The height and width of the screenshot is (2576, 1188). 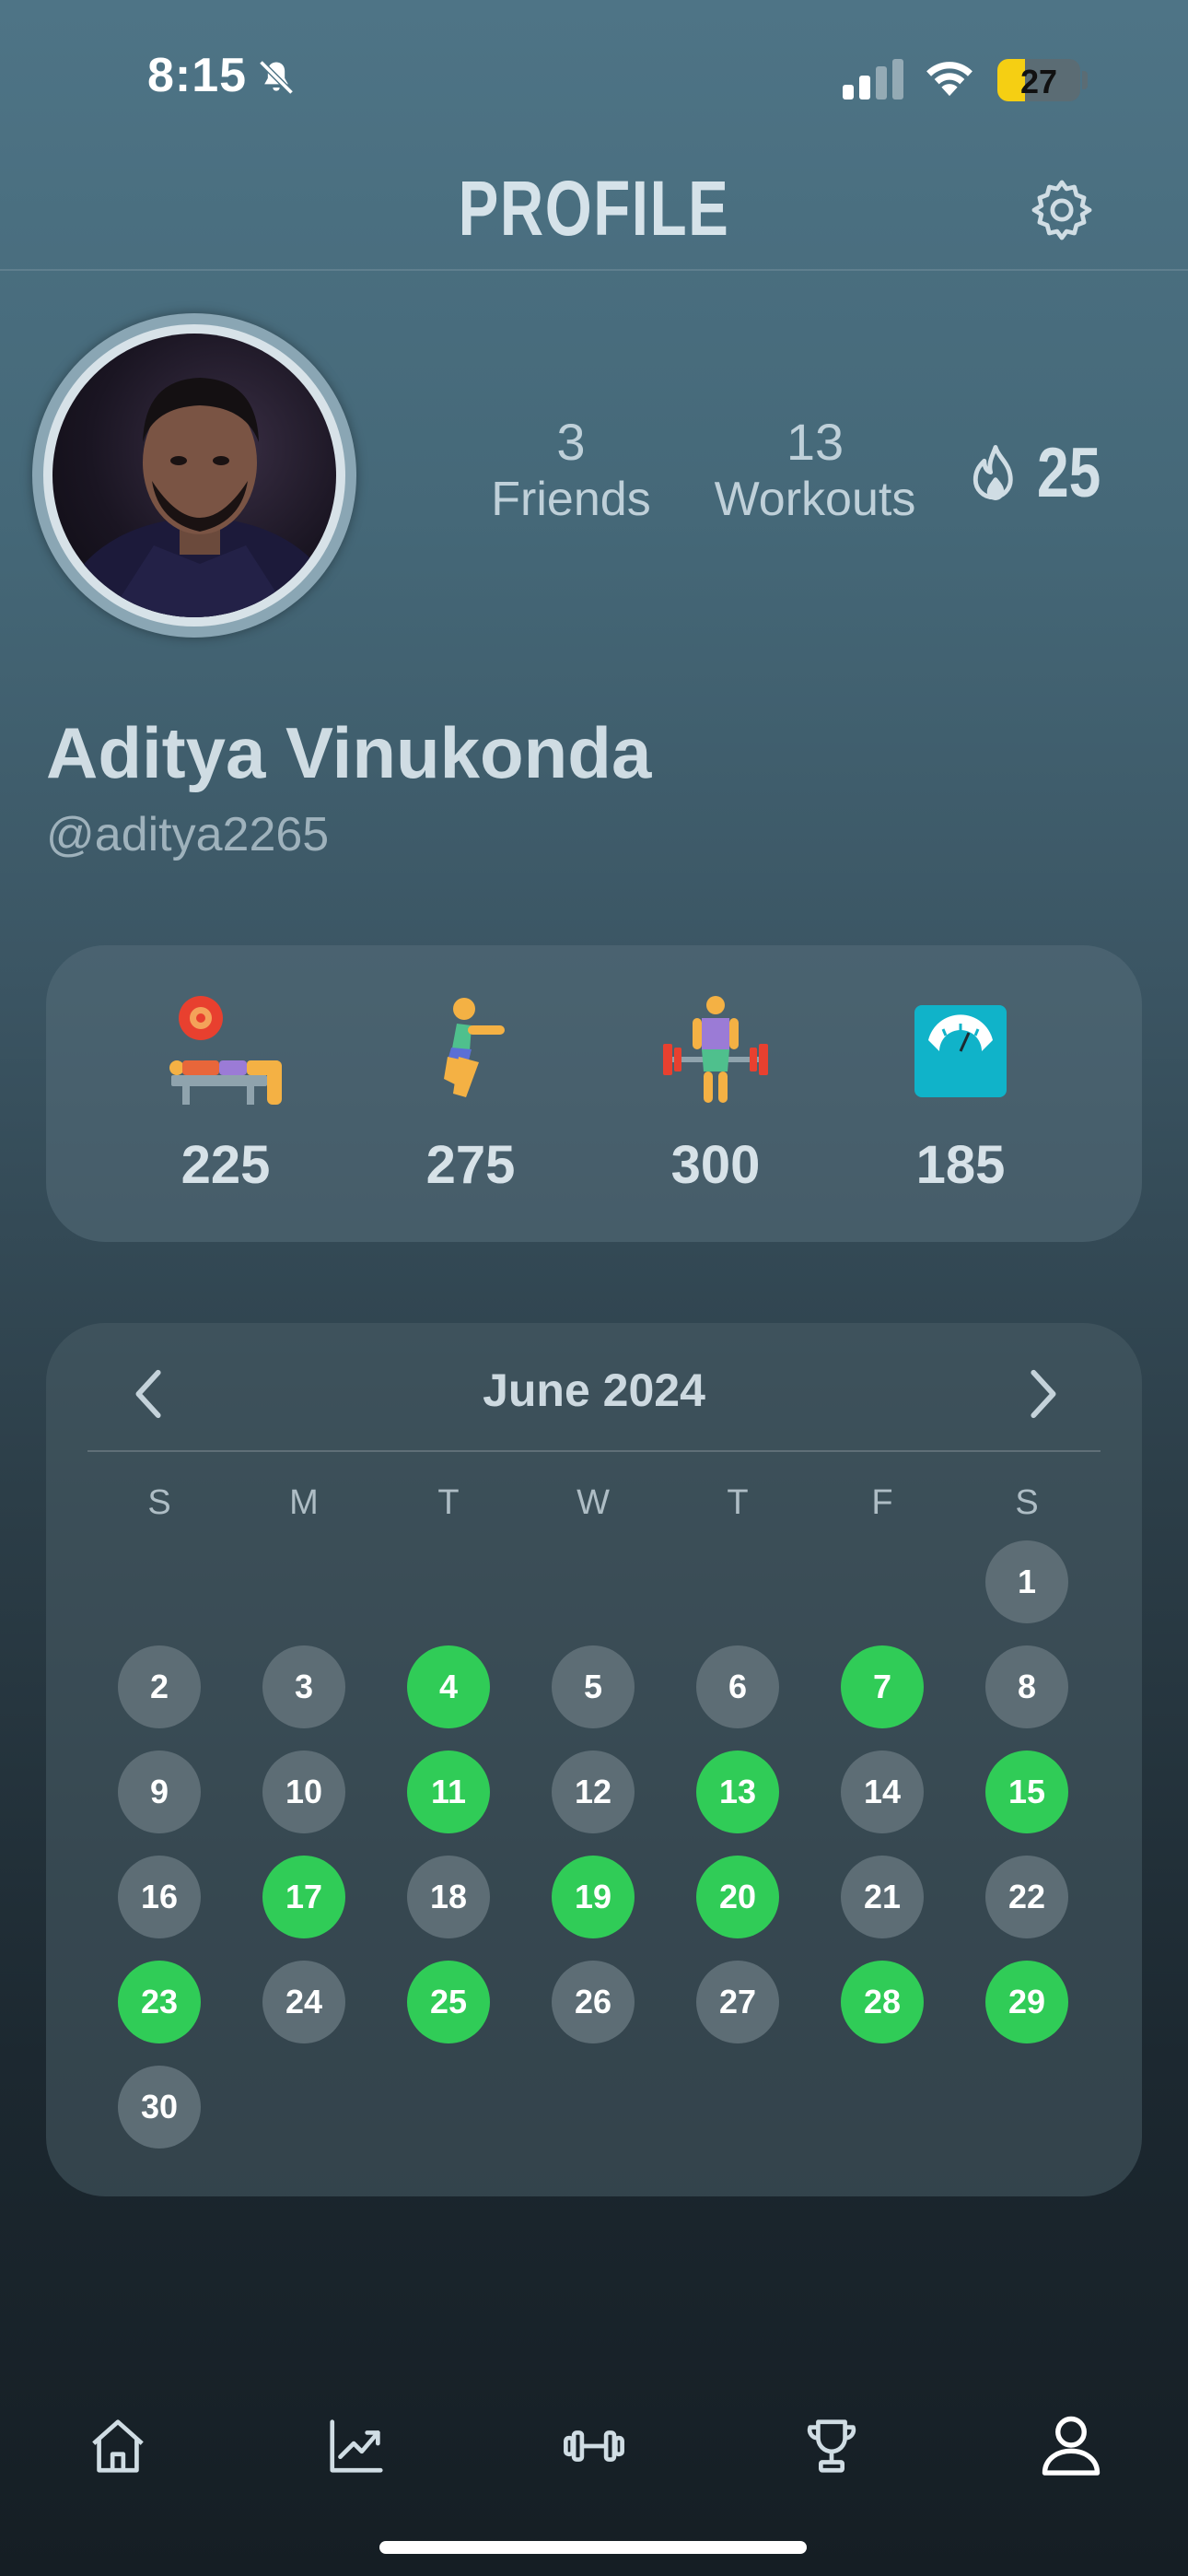 What do you see at coordinates (593, 2547) in the screenshot?
I see `home-indicator` at bounding box center [593, 2547].